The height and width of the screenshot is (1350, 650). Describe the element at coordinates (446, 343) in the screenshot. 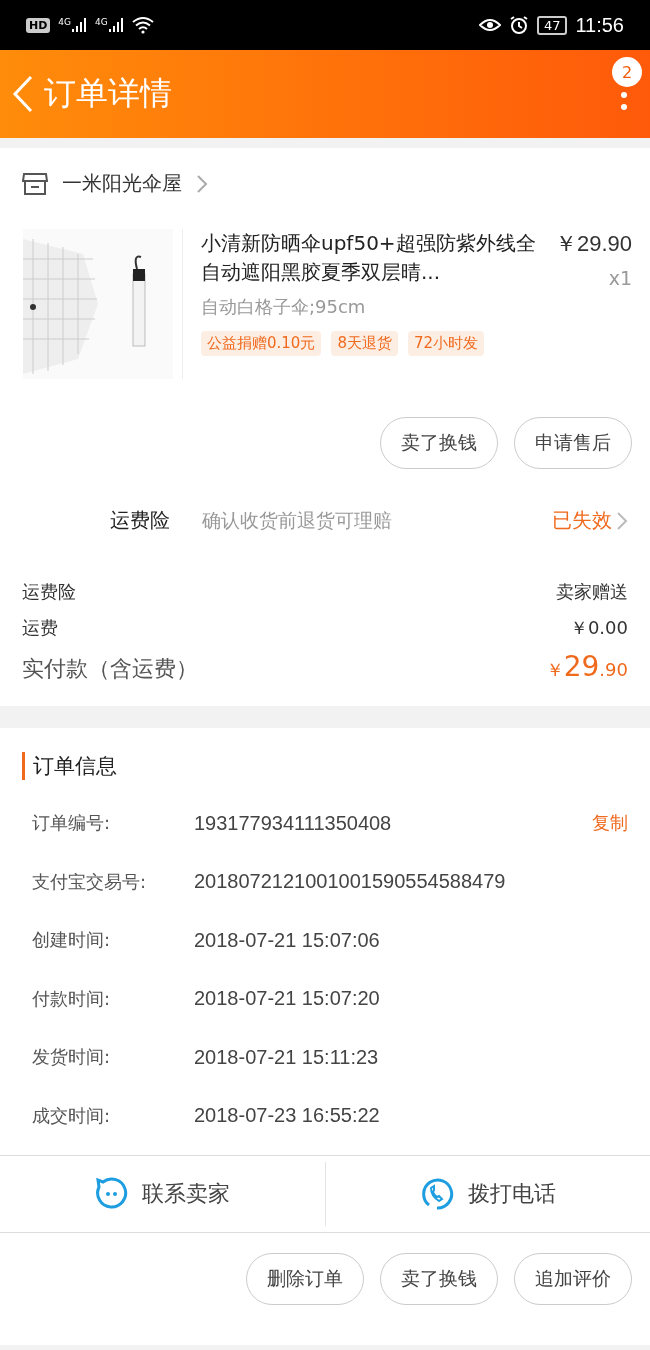

I see `service-tag: 72小时发` at that location.